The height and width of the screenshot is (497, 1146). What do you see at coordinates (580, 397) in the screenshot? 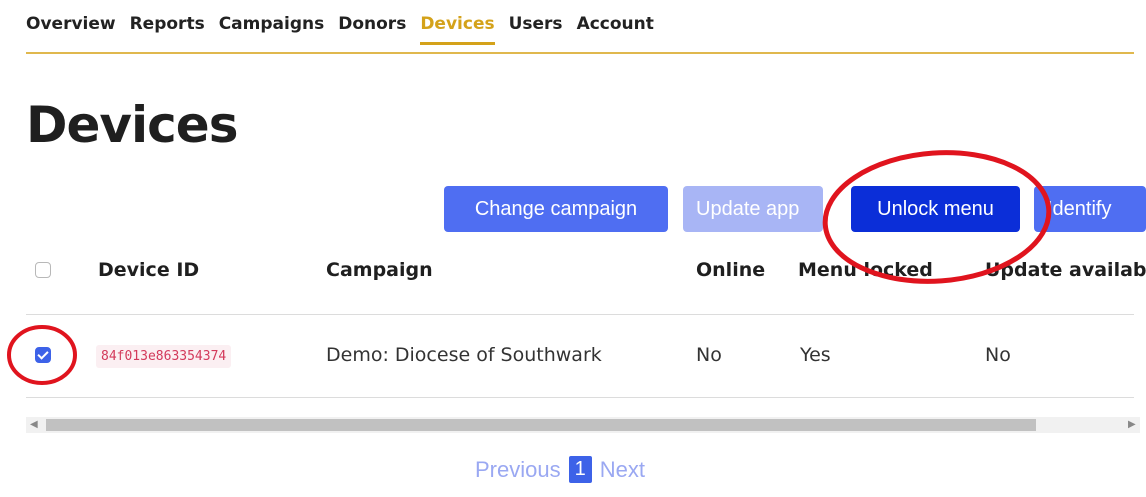
I see `table-row-divider` at bounding box center [580, 397].